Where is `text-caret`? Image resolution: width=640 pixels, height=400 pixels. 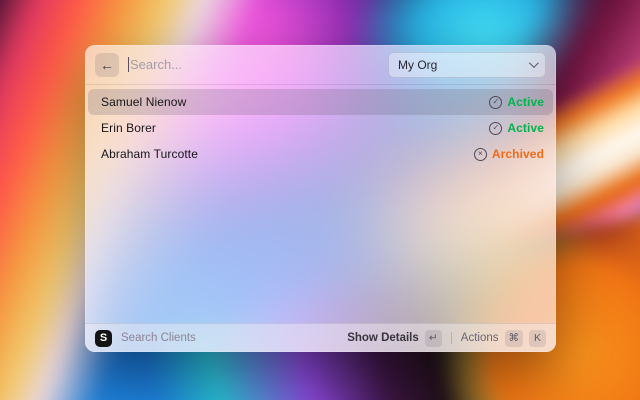 text-caret is located at coordinates (128, 64).